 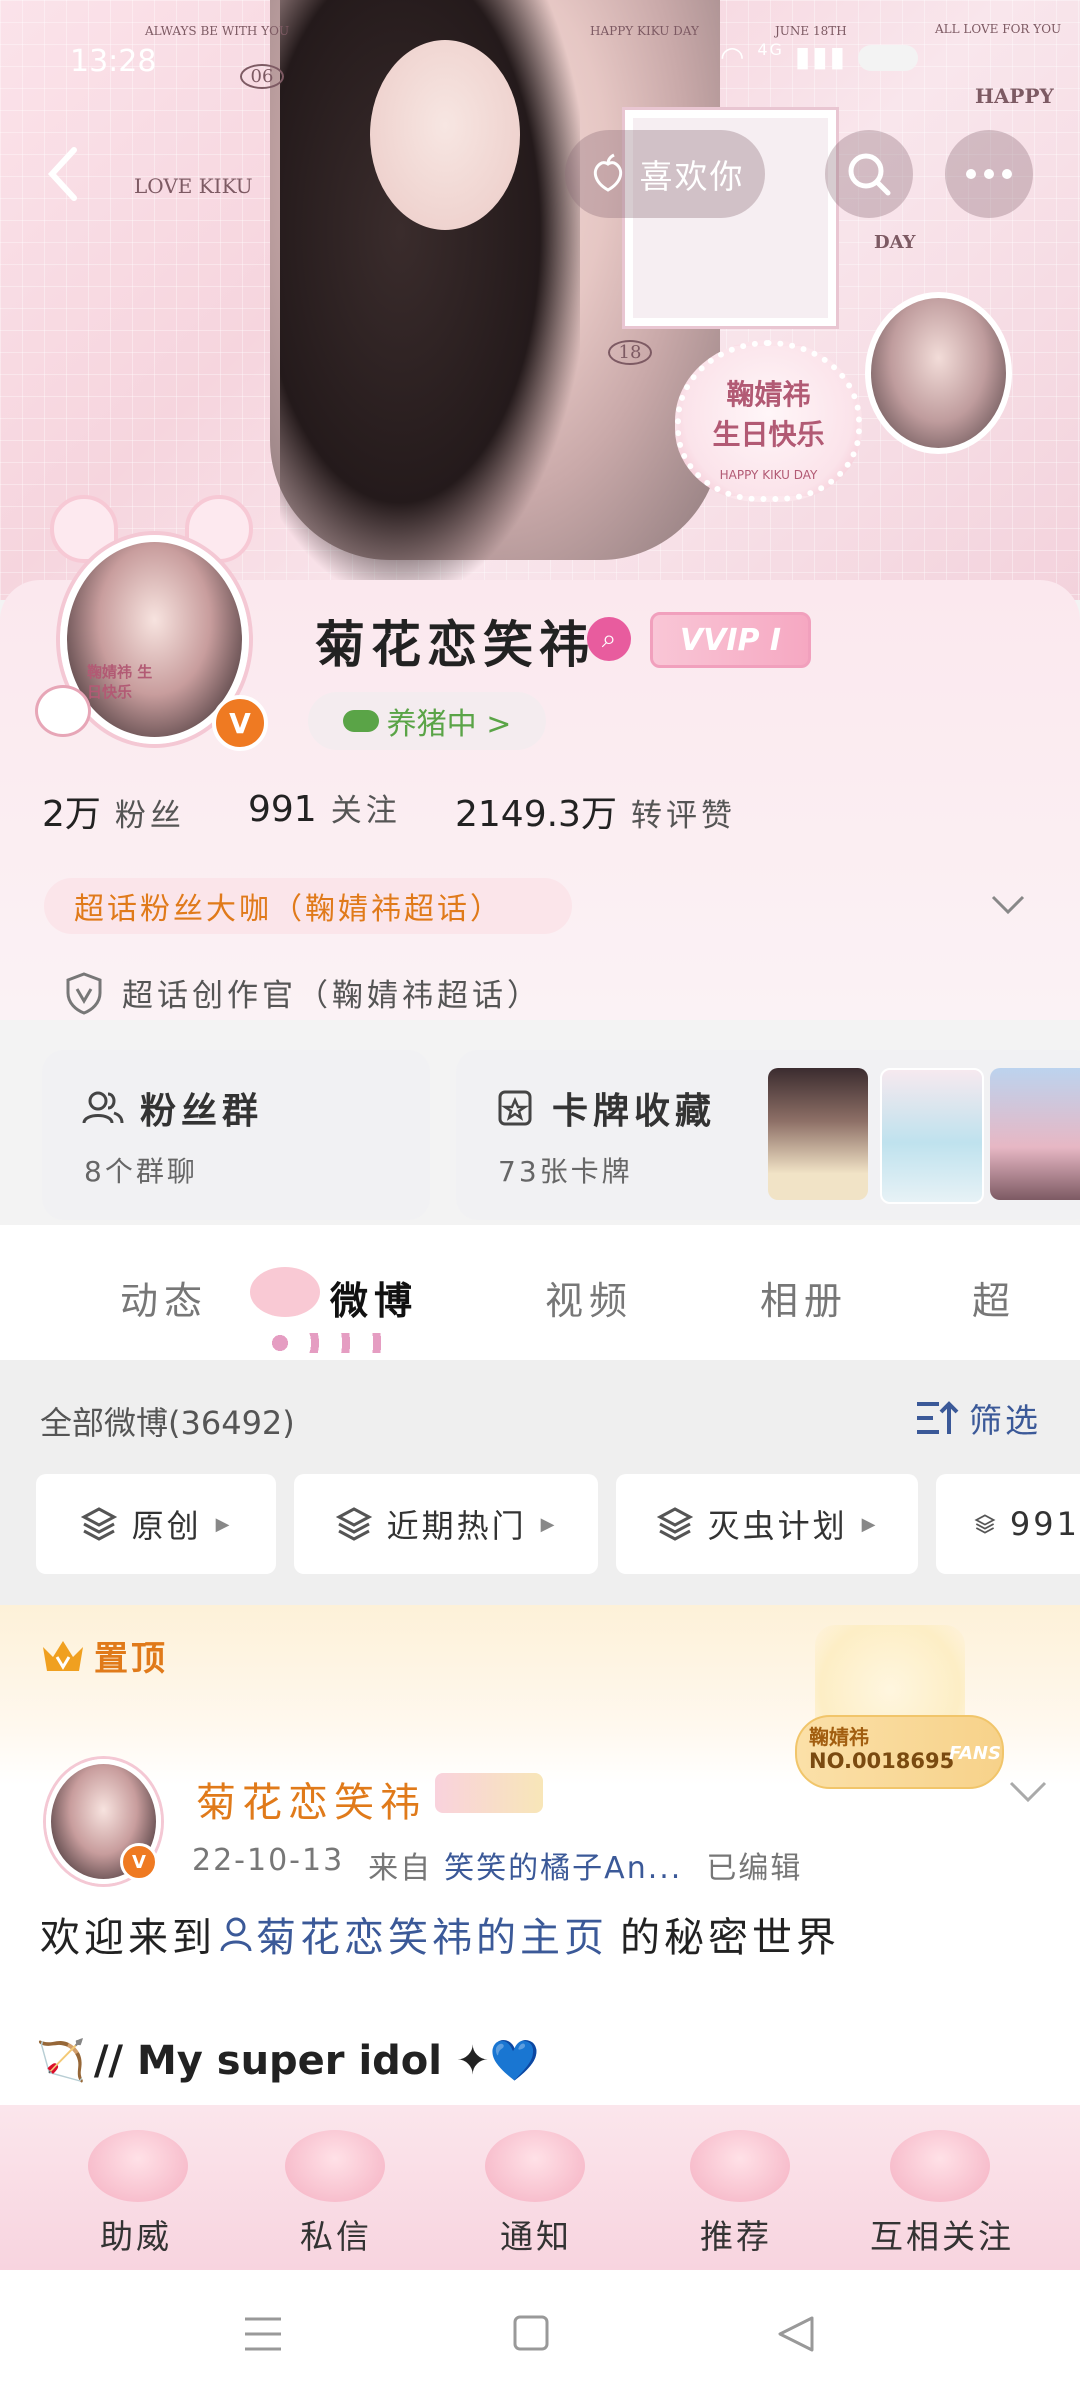 I want to click on tab-album: 相册, so click(x=804, y=1297).